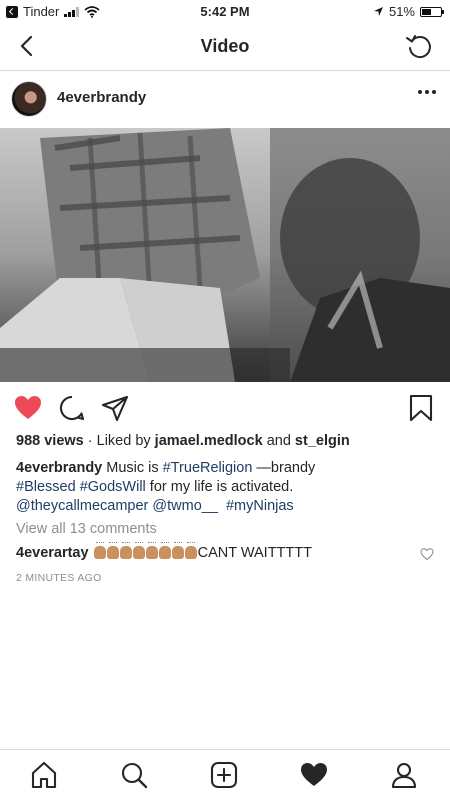 The width and height of the screenshot is (450, 800). I want to click on comment-icon, so click(72, 408).